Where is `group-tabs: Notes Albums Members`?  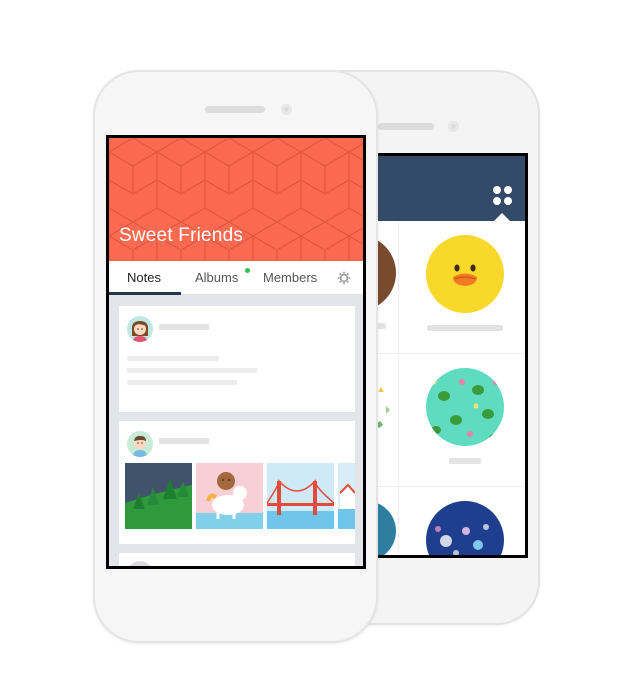
group-tabs: Notes Albums Members is located at coordinates (236, 278).